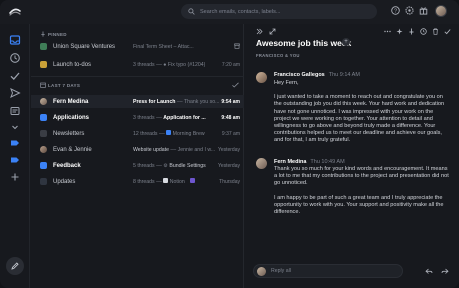 The width and height of the screenshot is (459, 288). I want to click on gift-icon, so click(423, 10).